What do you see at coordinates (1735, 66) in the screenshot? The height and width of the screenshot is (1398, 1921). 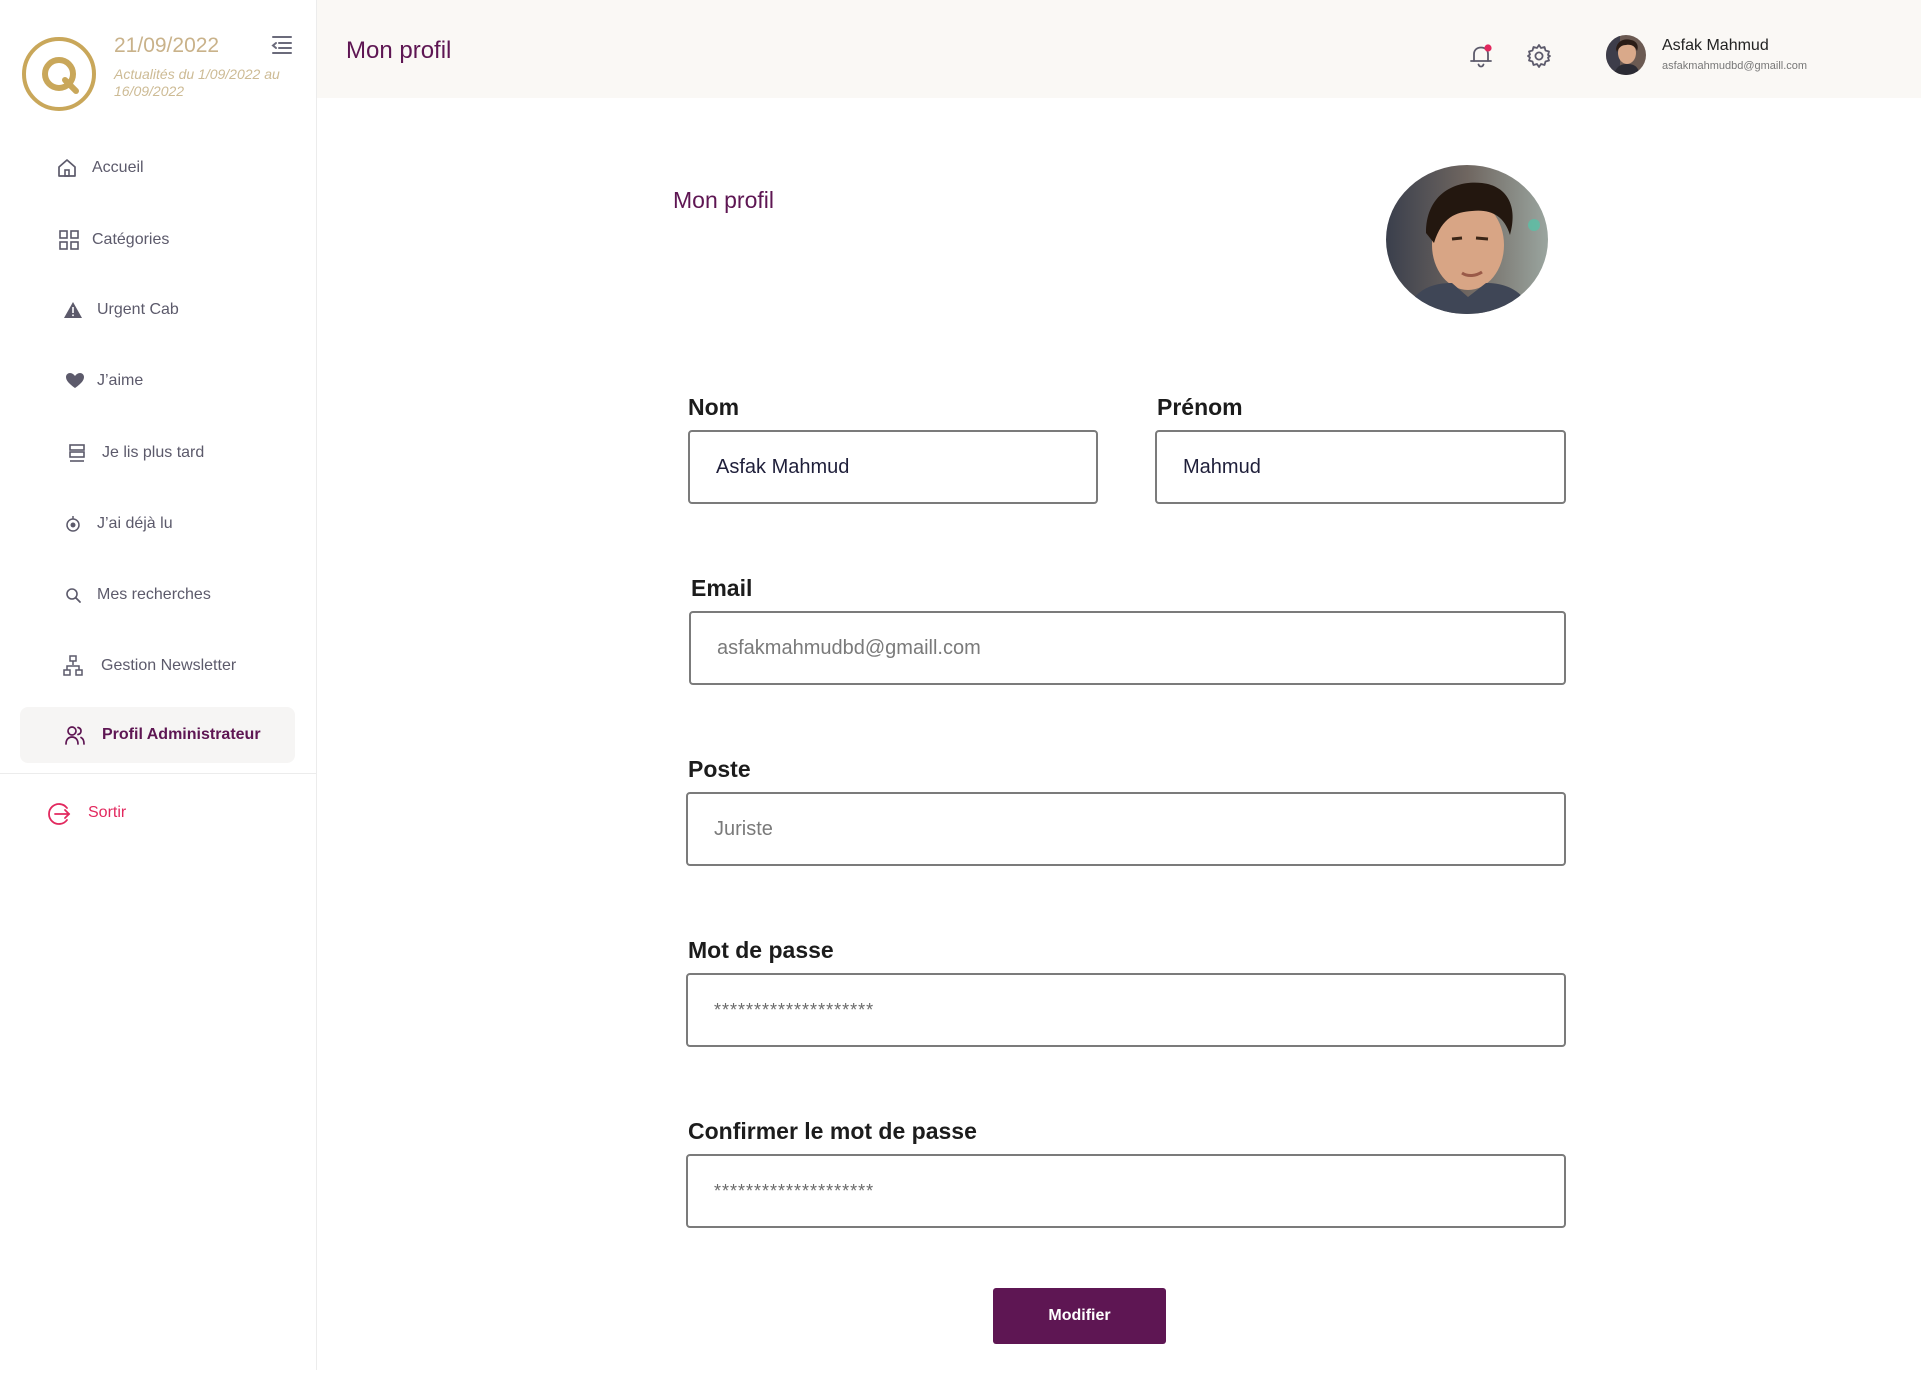 I see `user-email: asfakmahmudbd@gmaill.com` at bounding box center [1735, 66].